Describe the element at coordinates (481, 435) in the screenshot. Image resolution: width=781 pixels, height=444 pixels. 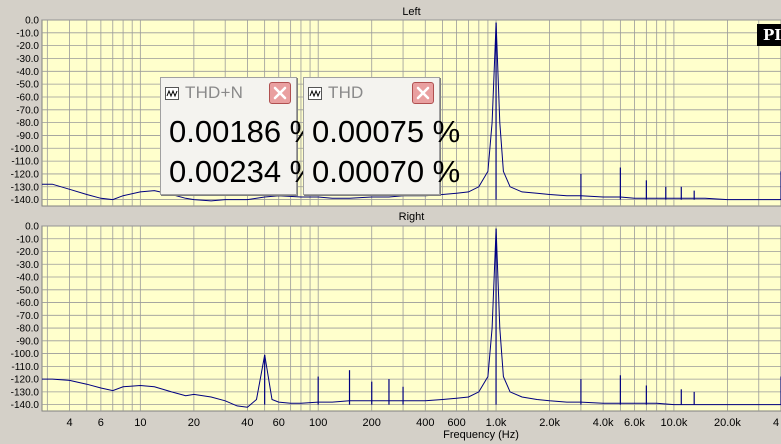
I see `x-axis-label: Frequency (Hz)` at that location.